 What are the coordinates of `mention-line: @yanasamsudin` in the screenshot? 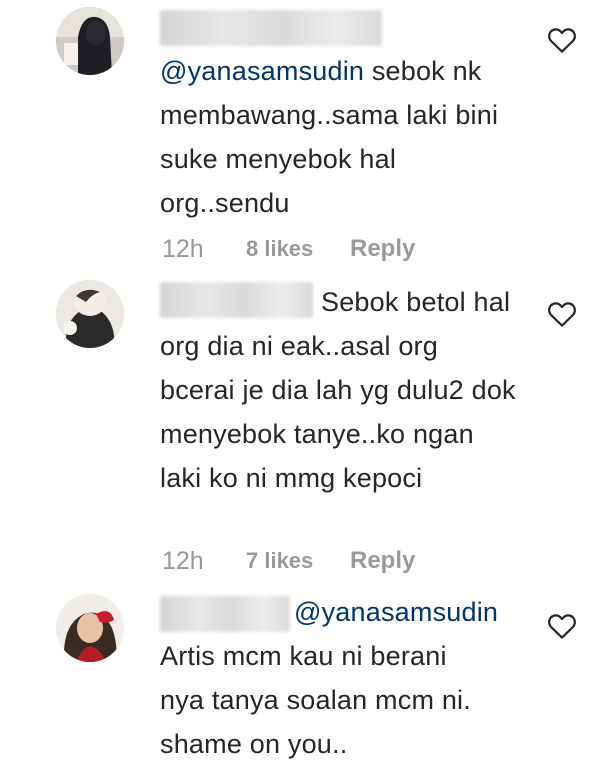 It's located at (345, 612).